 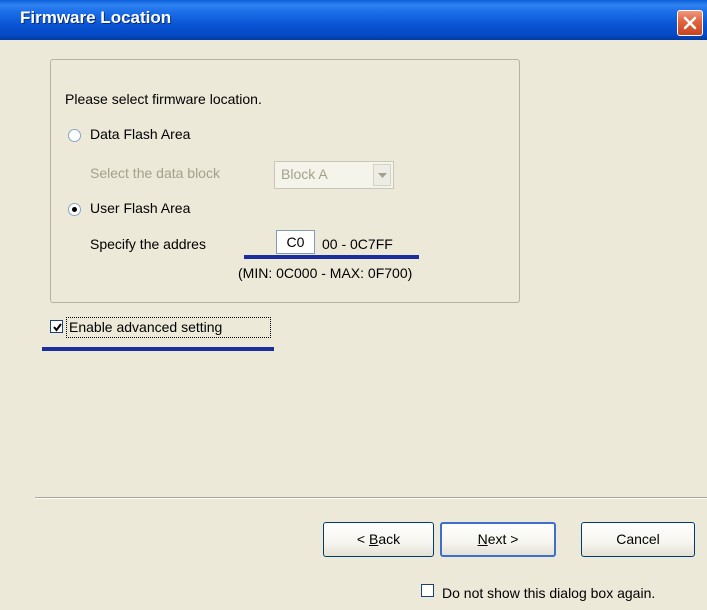 What do you see at coordinates (163, 99) in the screenshot?
I see `group-legend: Please select firmware location.` at bounding box center [163, 99].